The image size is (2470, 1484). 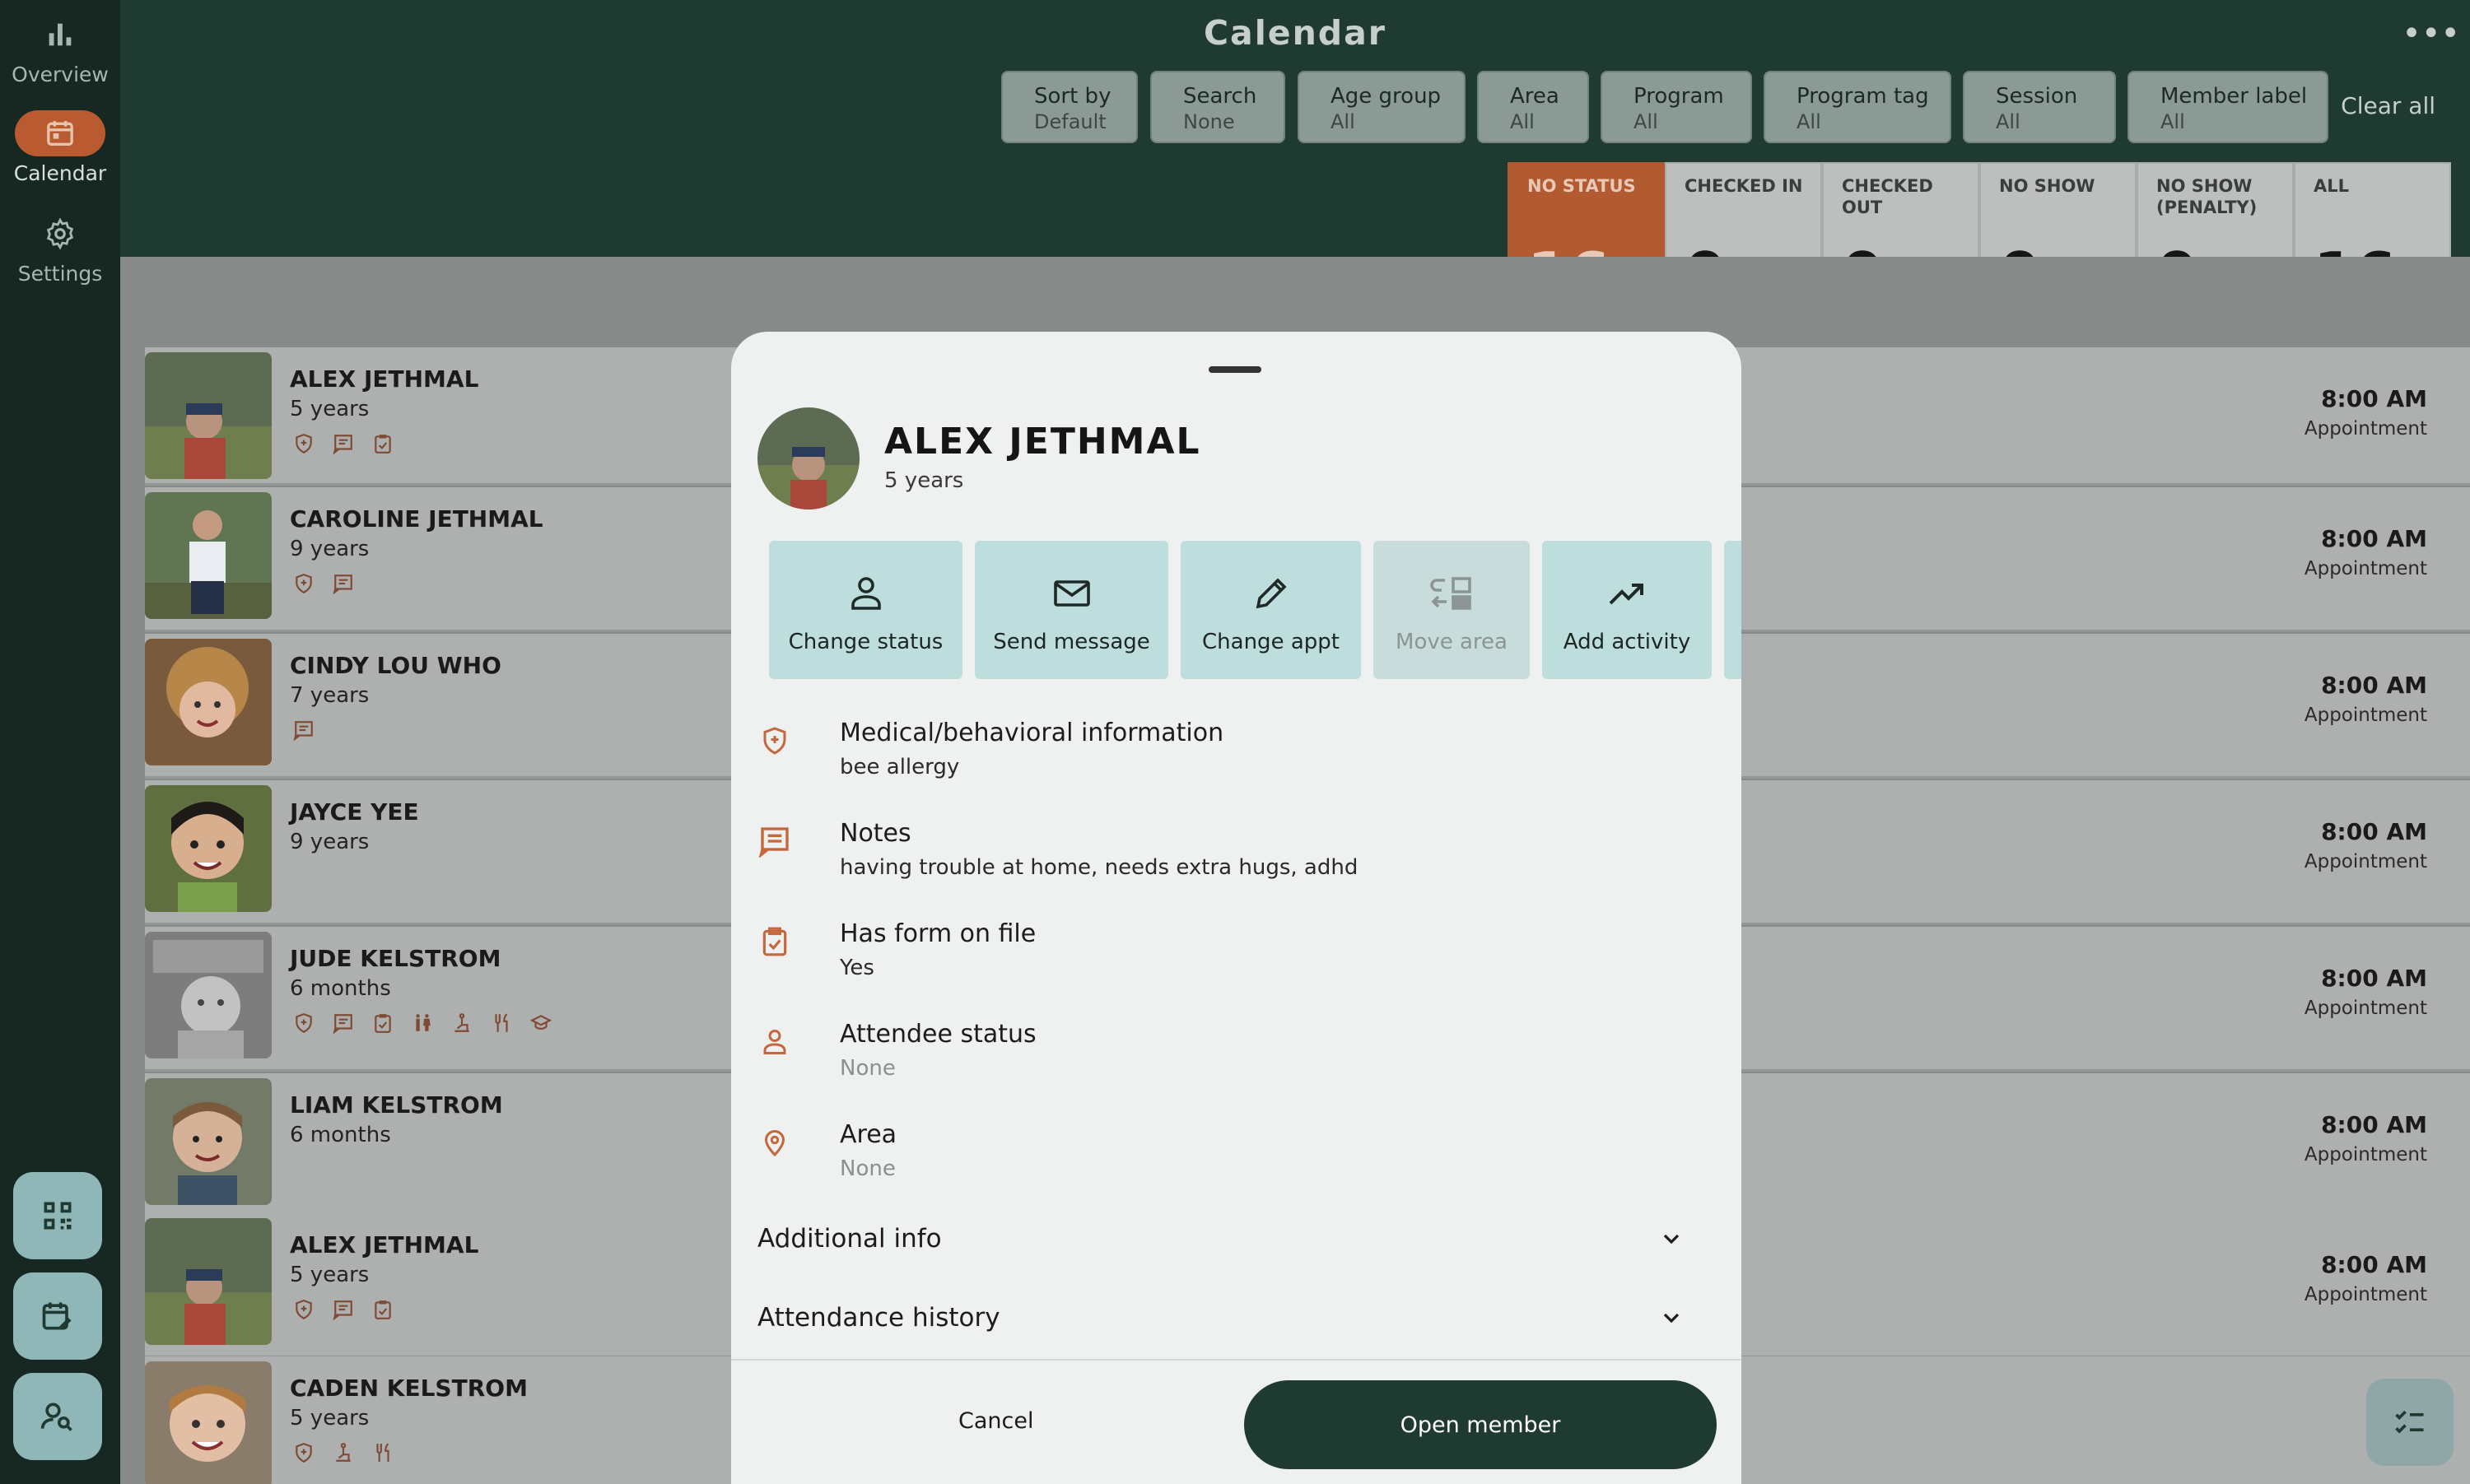 I want to click on member-name: LIAM KELSTROM, so click(x=396, y=1105).